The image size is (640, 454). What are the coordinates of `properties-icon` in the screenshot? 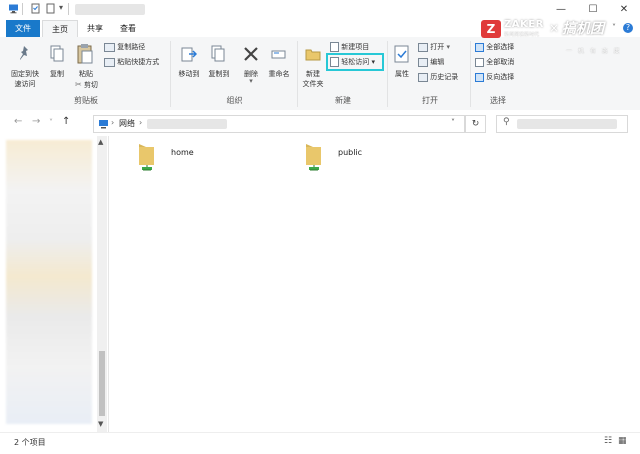 It's located at (35, 8).